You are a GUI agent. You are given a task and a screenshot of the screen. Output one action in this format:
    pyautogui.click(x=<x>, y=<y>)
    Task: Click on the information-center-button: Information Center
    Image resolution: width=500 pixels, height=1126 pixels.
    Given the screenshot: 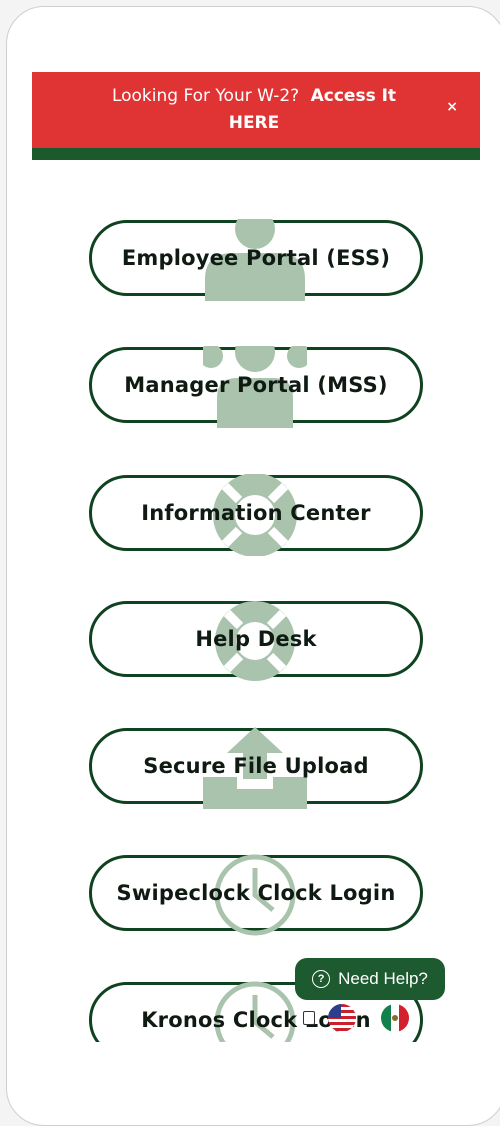 What is the action you would take?
    pyautogui.click(x=256, y=515)
    